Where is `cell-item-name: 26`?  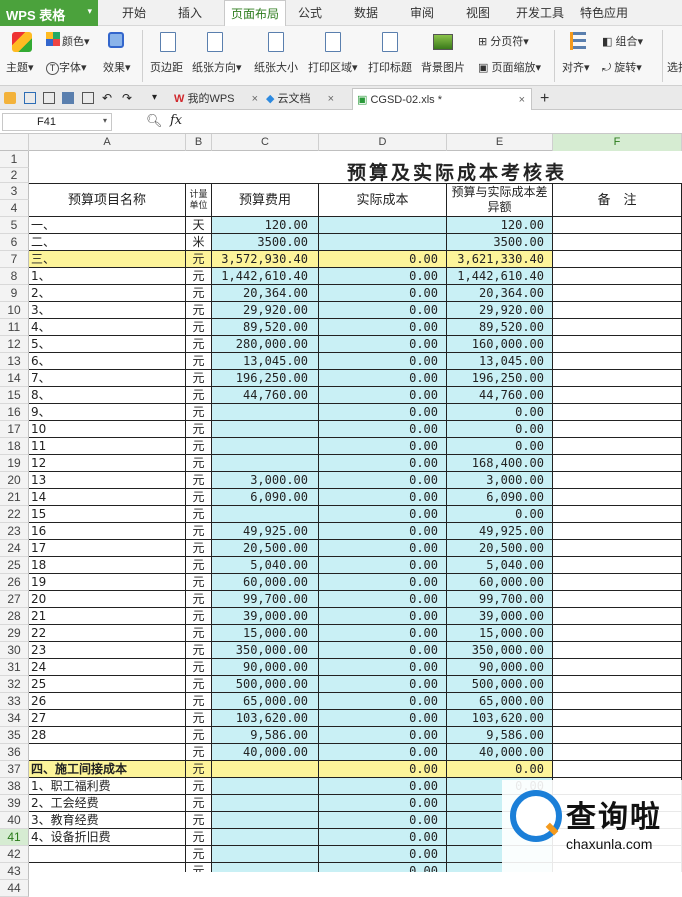
cell-item-name: 26 is located at coordinates (107, 701).